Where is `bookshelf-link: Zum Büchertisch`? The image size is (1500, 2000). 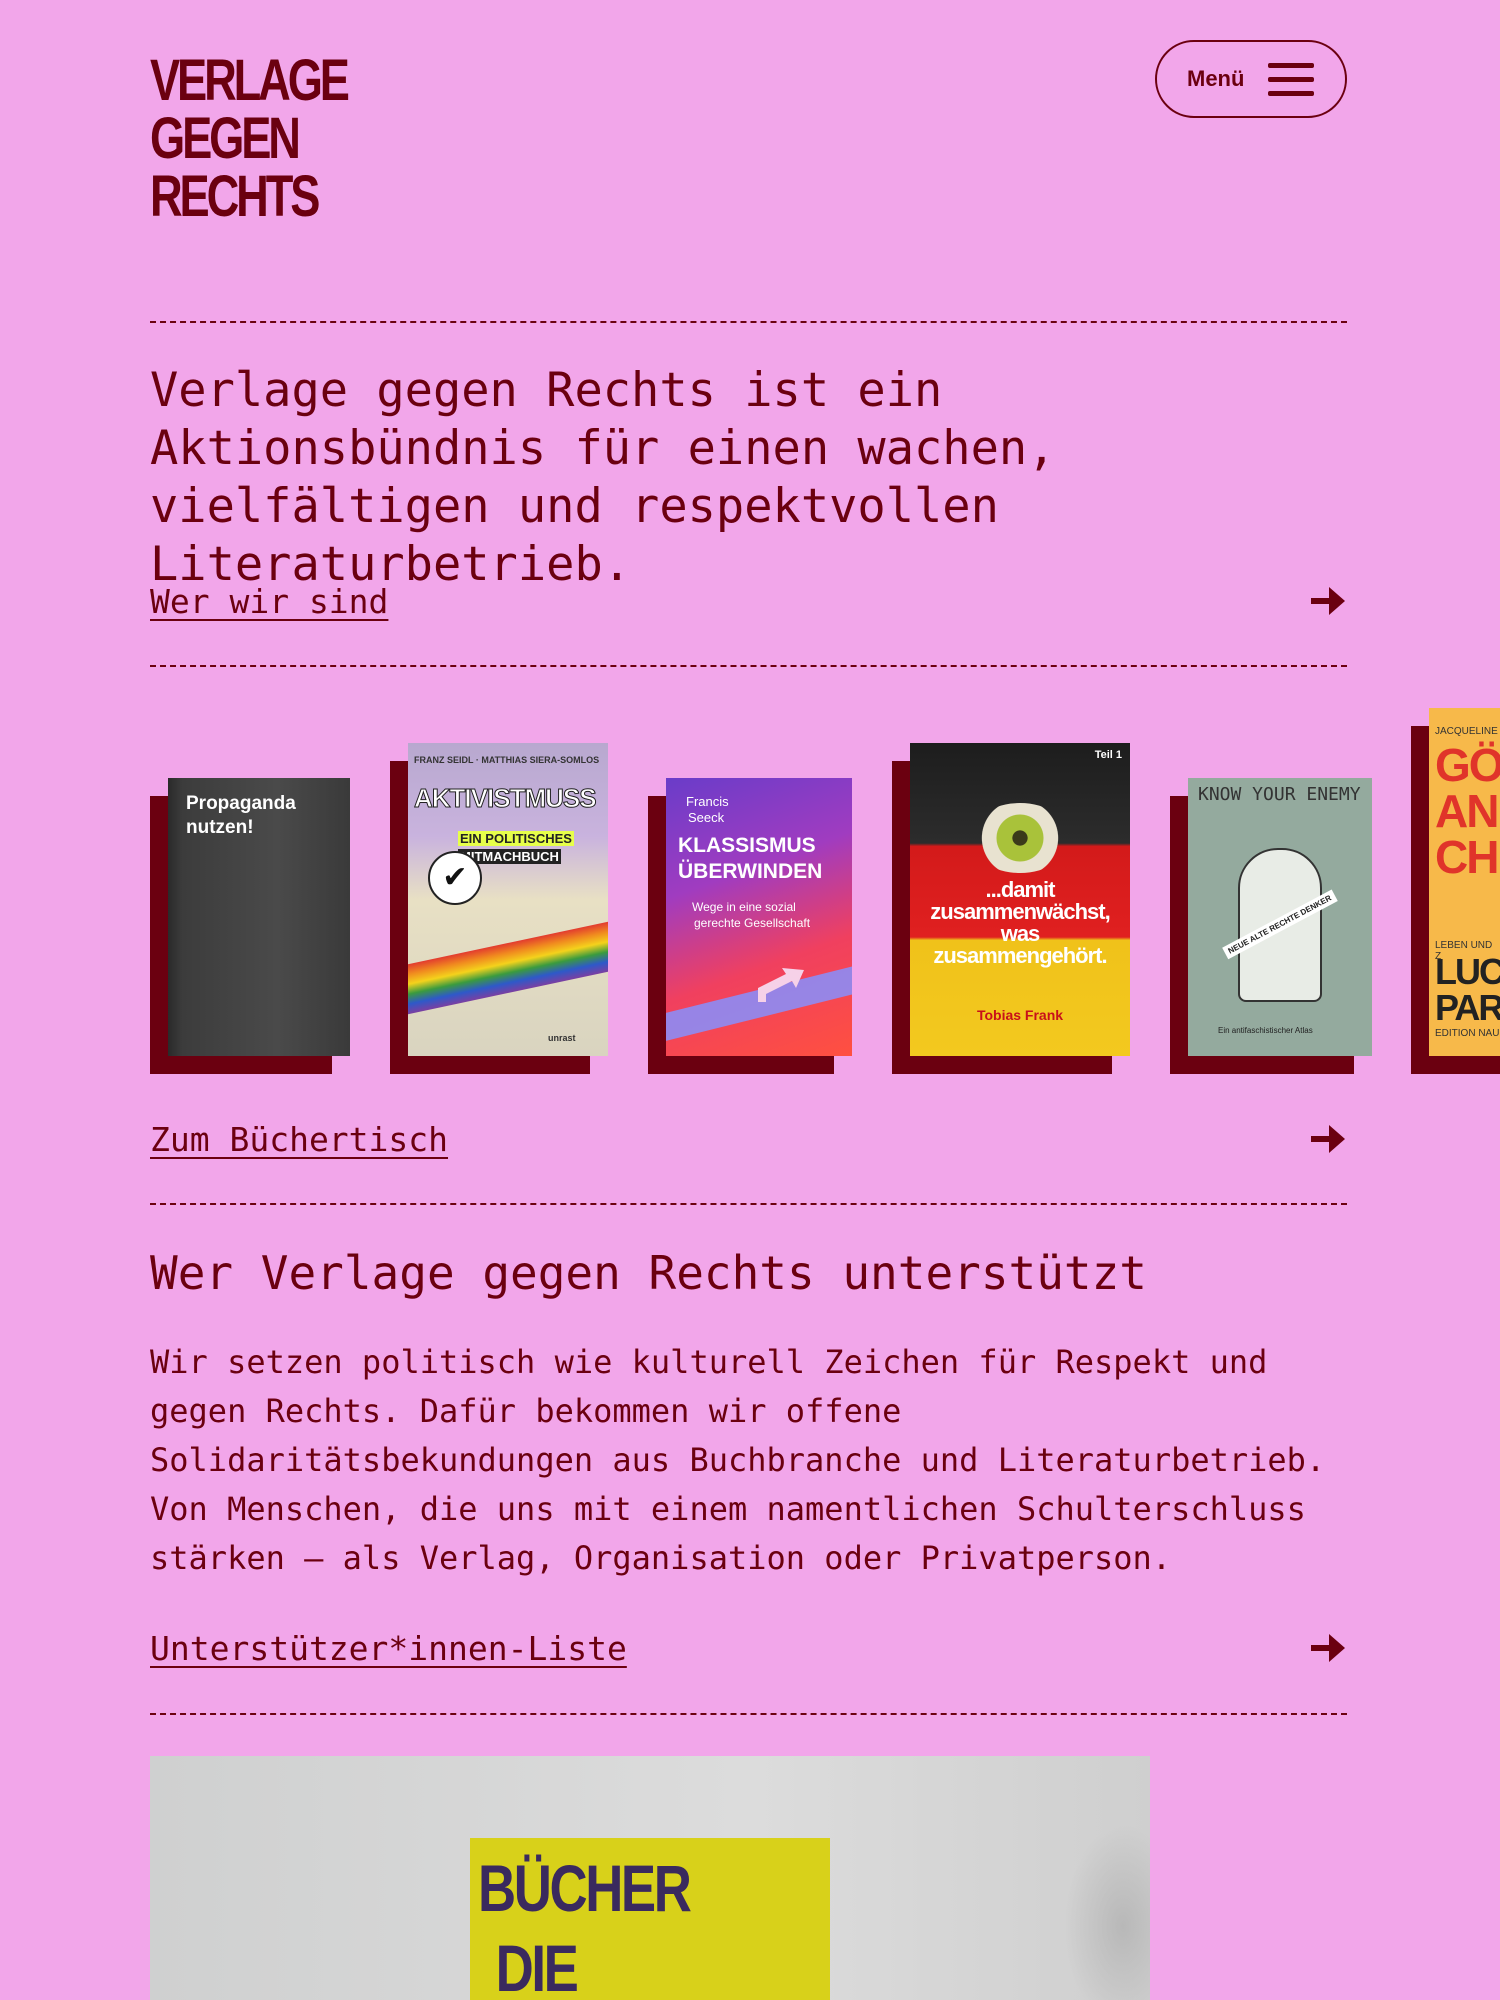
bookshelf-link: Zum Büchertisch is located at coordinates (748, 1139).